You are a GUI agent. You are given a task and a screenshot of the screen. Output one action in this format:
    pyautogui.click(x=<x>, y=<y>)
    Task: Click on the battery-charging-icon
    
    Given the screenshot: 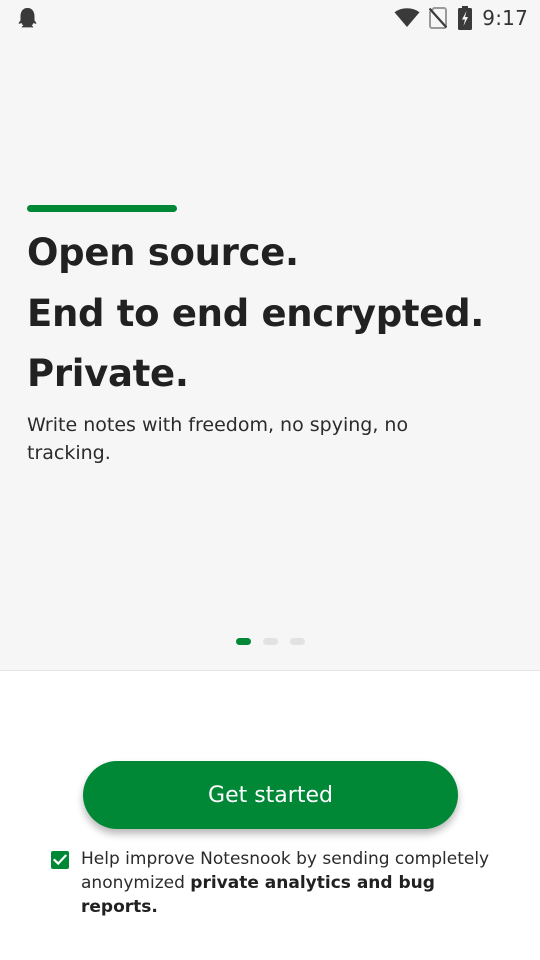 What is the action you would take?
    pyautogui.click(x=465, y=18)
    